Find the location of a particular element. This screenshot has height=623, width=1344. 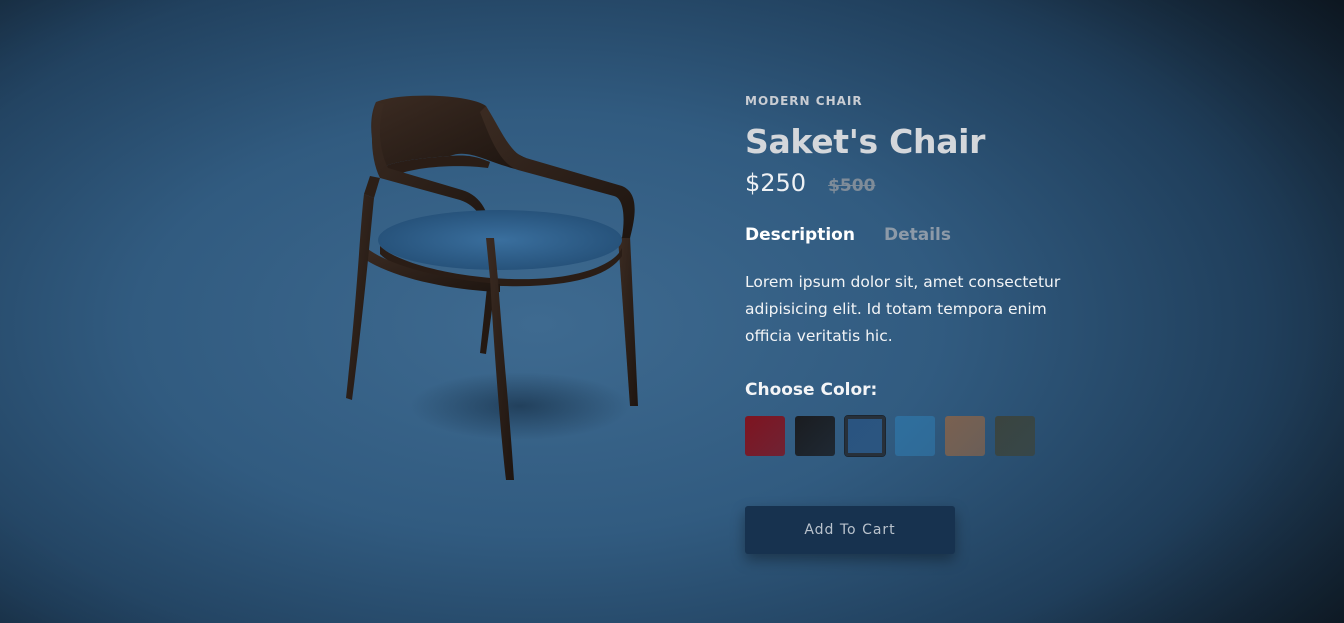

chair-illustration is located at coordinates (492, 287).